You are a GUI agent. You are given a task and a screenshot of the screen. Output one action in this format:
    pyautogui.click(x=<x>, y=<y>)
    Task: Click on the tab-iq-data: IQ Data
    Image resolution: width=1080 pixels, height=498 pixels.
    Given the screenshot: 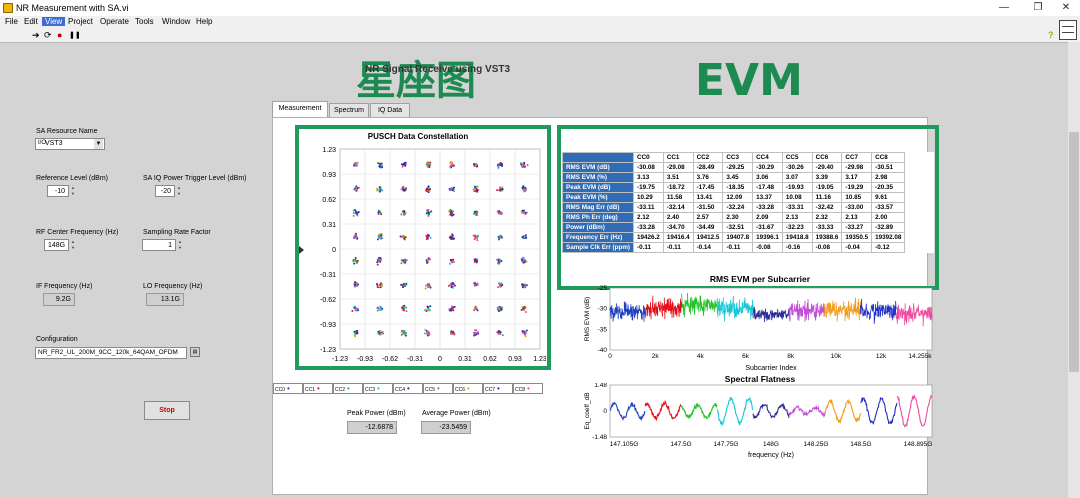 What is the action you would take?
    pyautogui.click(x=390, y=110)
    